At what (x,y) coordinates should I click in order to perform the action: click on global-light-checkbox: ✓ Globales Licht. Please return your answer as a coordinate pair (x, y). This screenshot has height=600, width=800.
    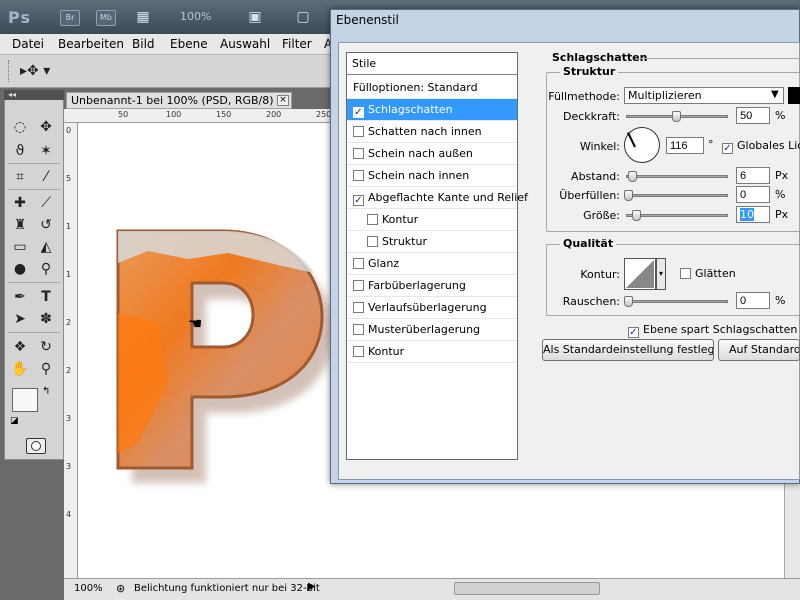
    Looking at the image, I should click on (761, 146).